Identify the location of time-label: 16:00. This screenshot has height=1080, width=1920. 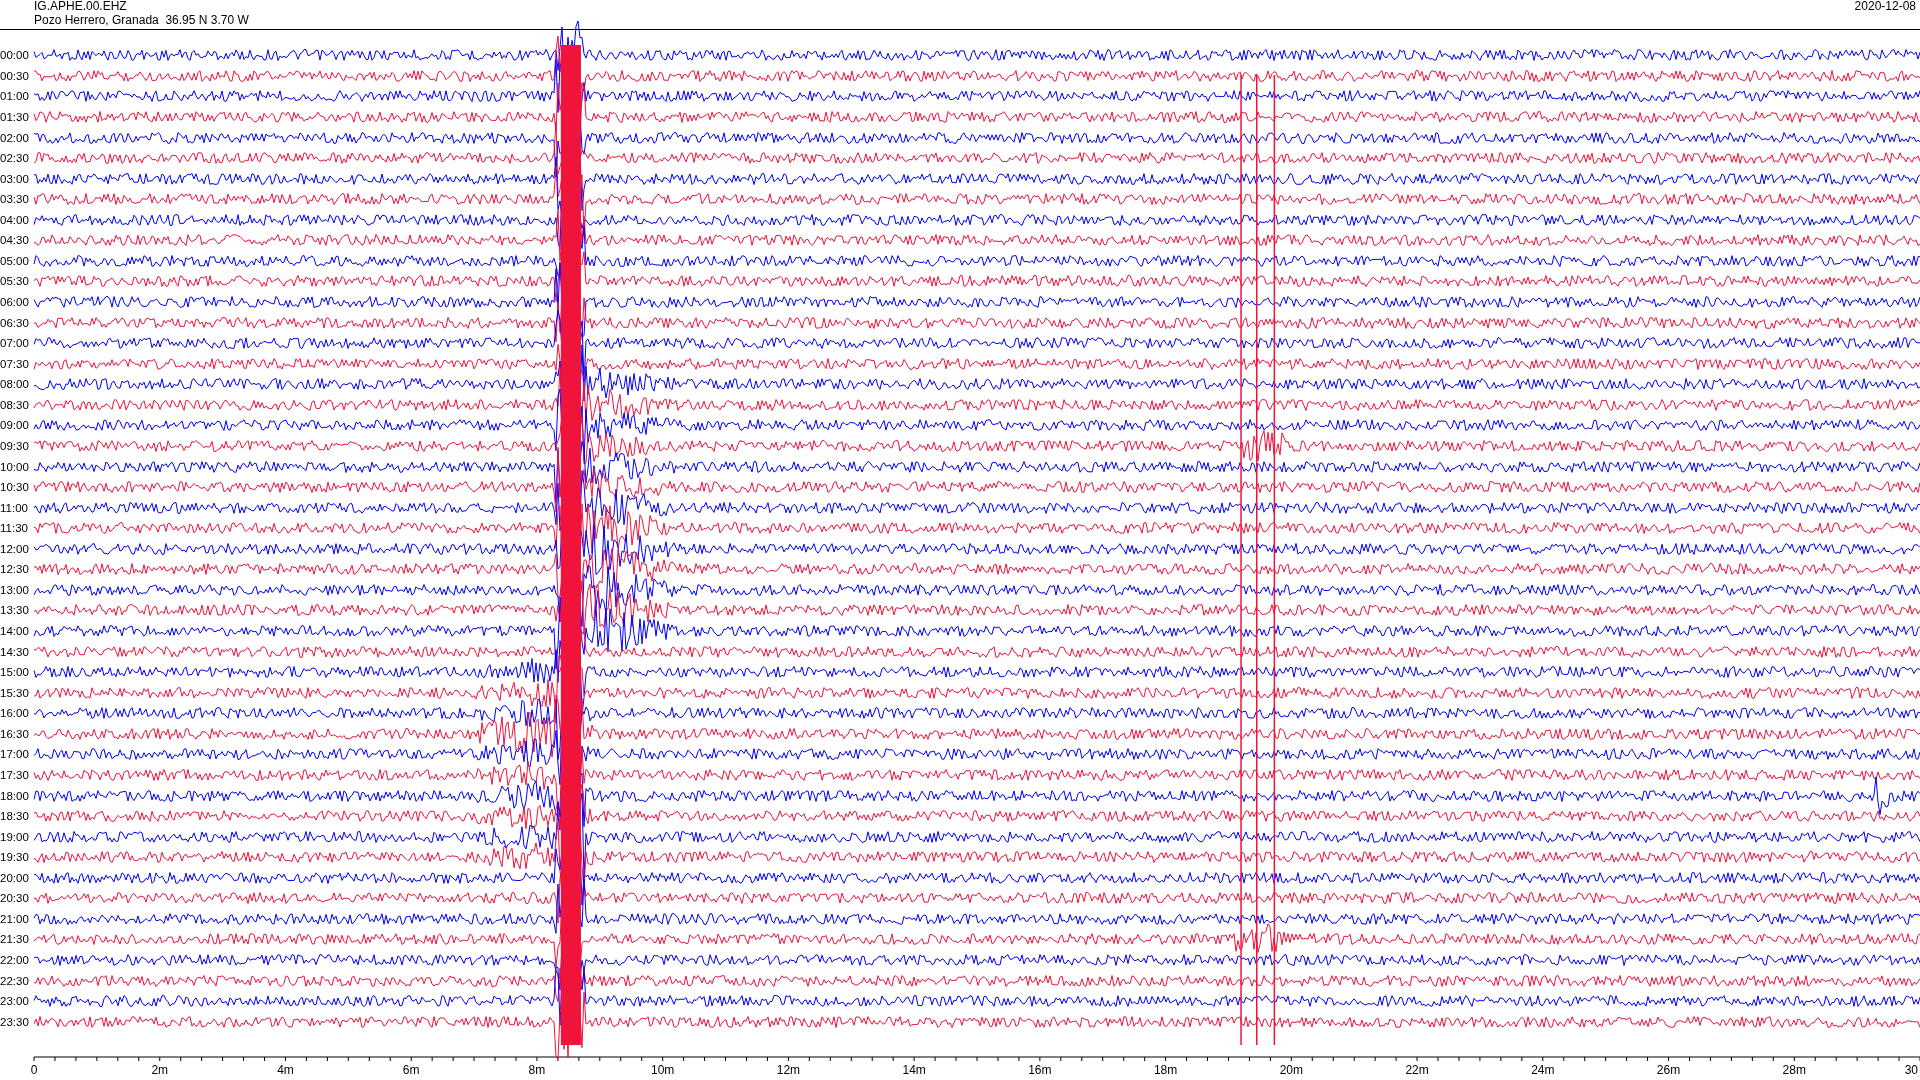
(15, 713).